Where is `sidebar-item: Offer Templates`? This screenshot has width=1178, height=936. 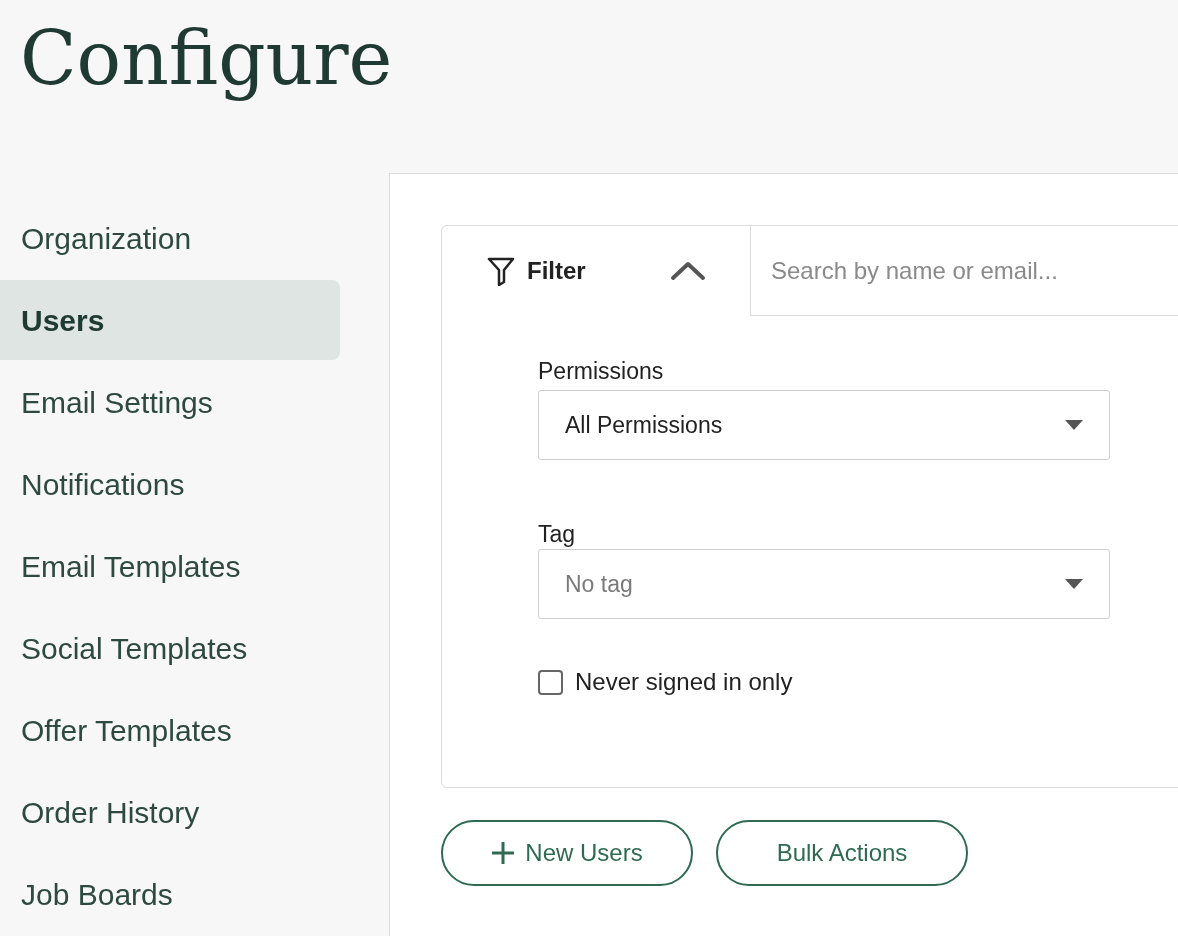
sidebar-item: Offer Templates is located at coordinates (170, 730).